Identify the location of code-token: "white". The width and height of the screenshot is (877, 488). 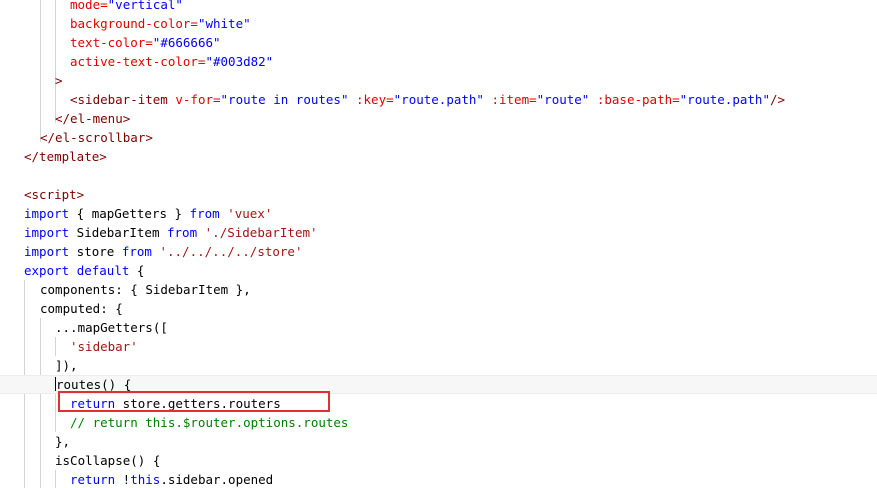
(224, 23).